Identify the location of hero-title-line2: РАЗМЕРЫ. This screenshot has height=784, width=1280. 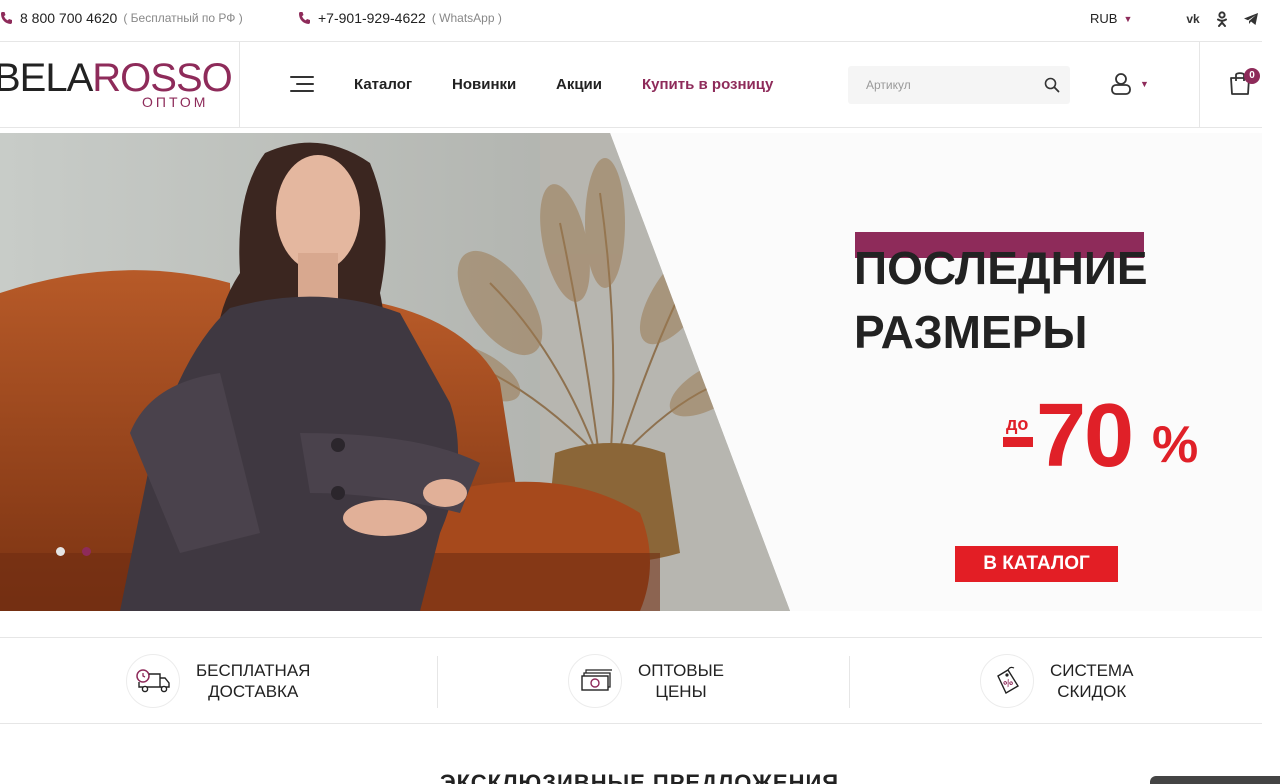
(971, 332).